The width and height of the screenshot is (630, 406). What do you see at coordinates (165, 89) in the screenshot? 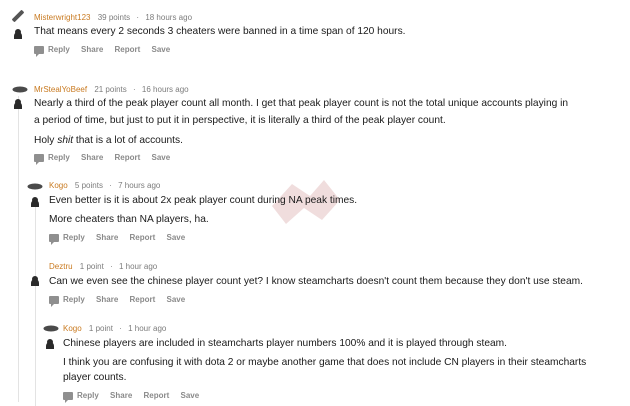
I see `timestamp: 16 hours ago` at bounding box center [165, 89].